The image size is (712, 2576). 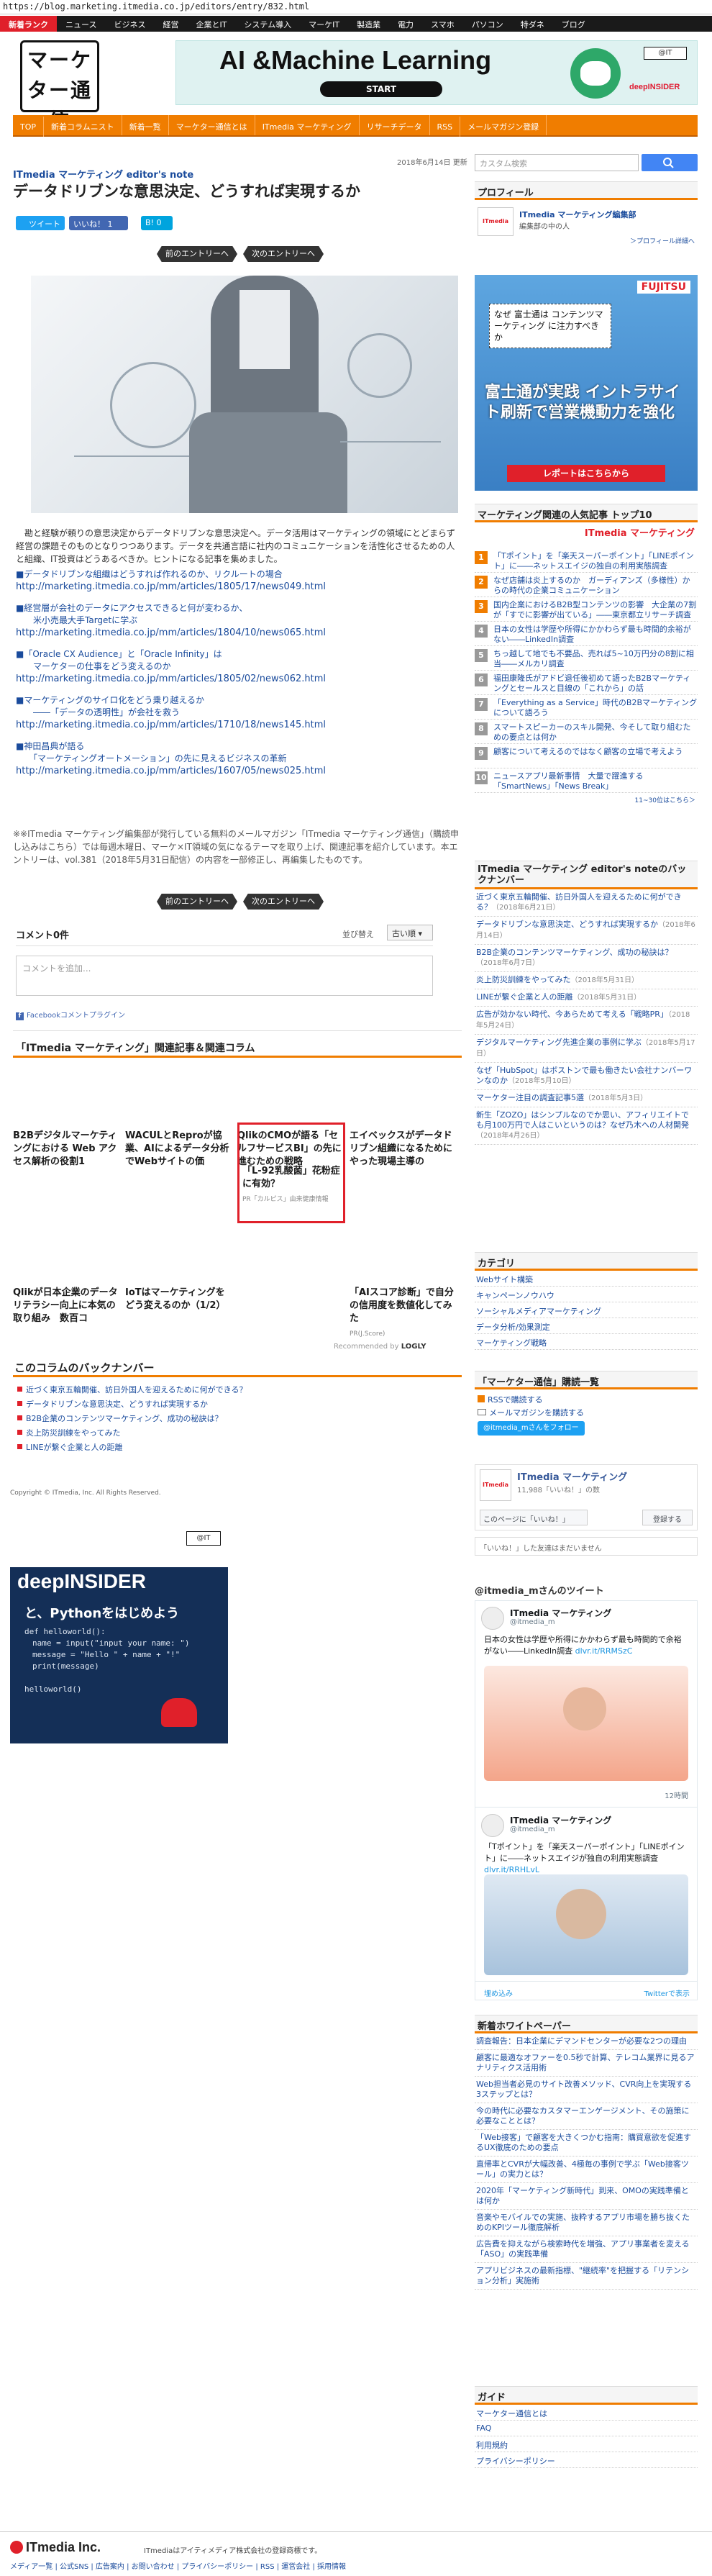 I want to click on profile-link: ＞プロフィール詳細へ, so click(x=662, y=241).